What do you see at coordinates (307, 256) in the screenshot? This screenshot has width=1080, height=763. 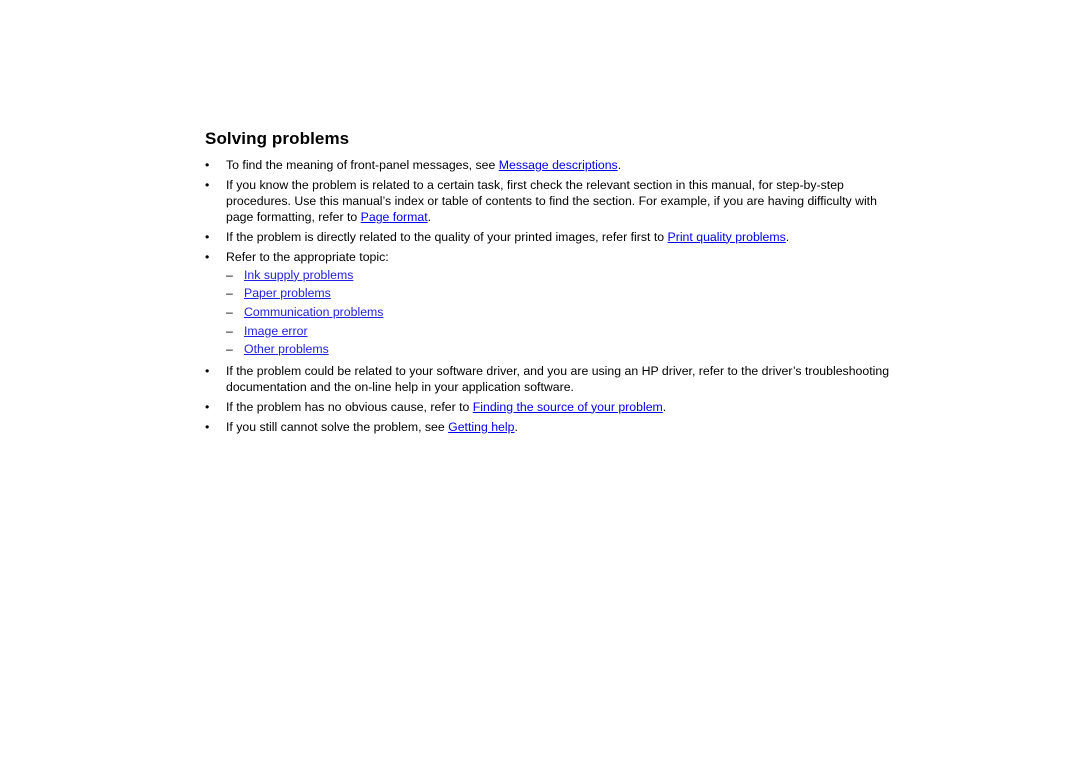 I see `list-item-text: Refer to the appropriate topic:` at bounding box center [307, 256].